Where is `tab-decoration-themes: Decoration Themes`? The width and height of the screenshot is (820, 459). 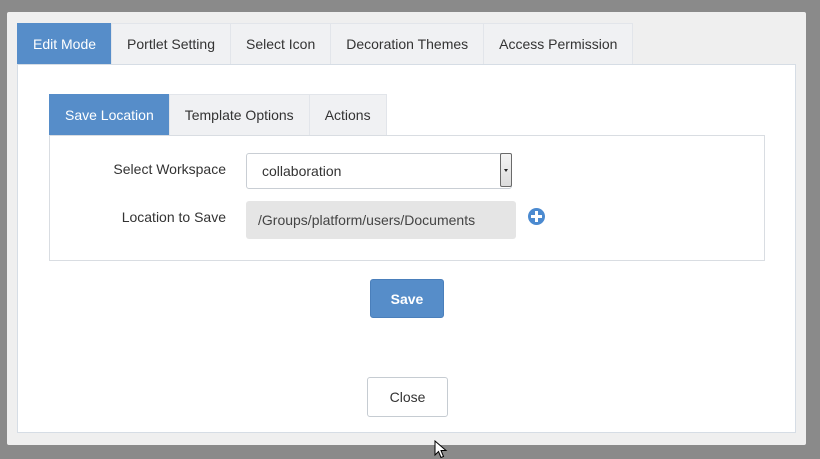 tab-decoration-themes: Decoration Themes is located at coordinates (407, 43).